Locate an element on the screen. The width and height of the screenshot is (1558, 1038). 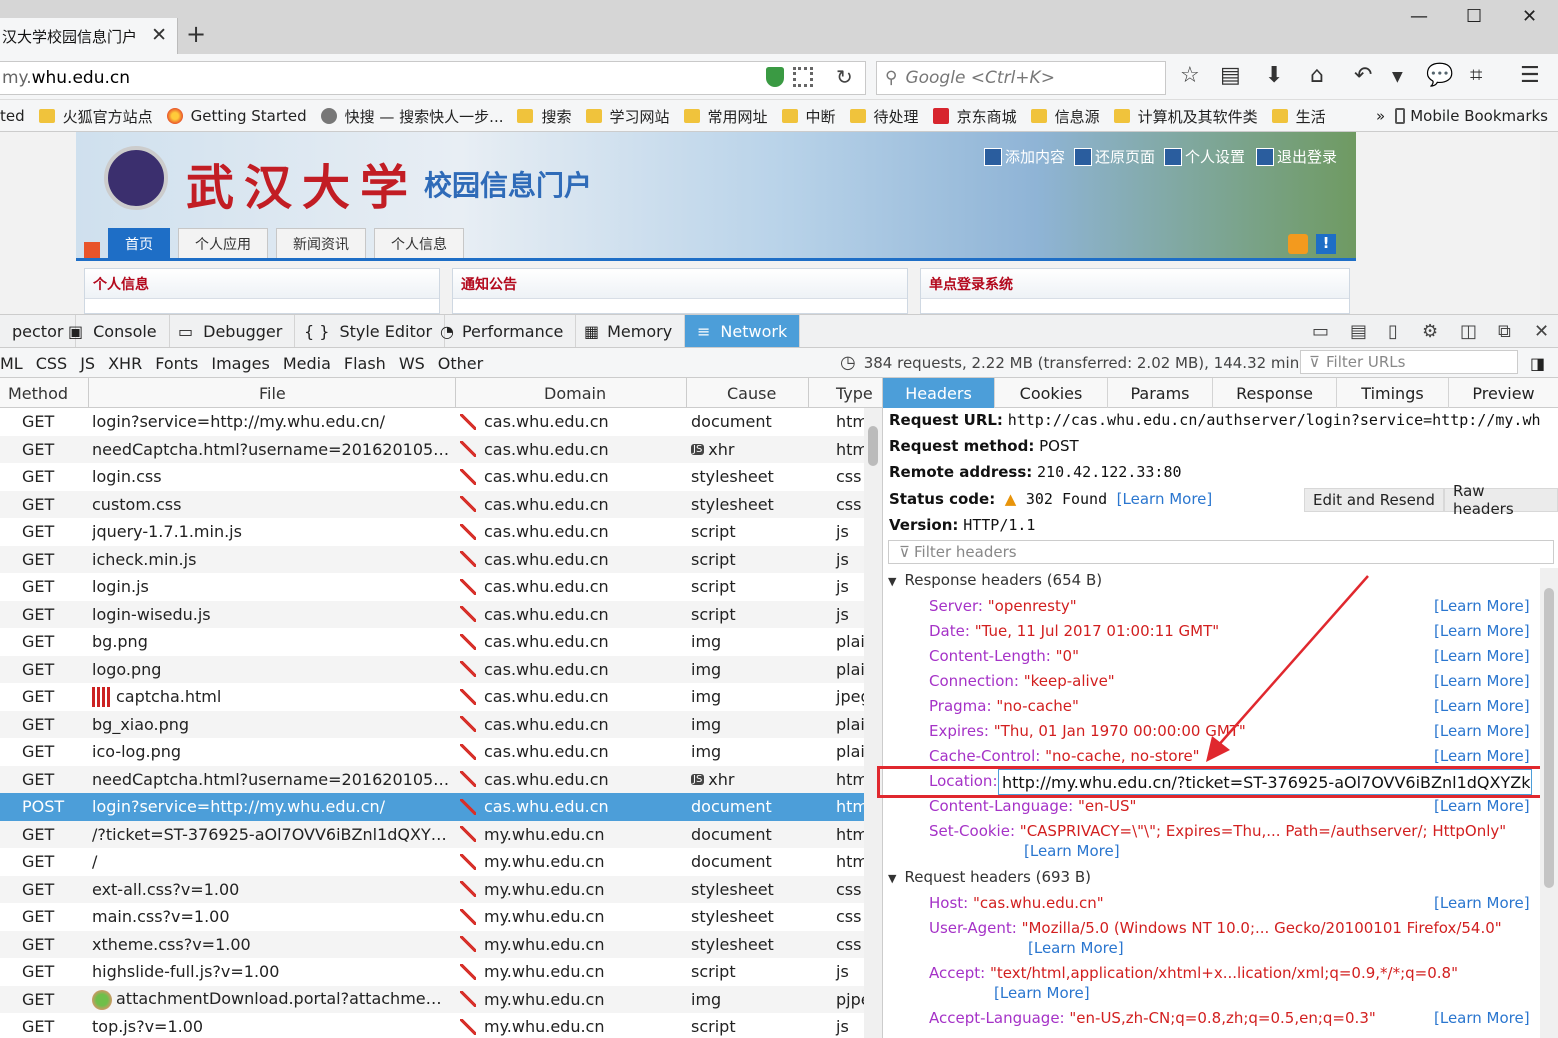
bookmark-item: 生活 is located at coordinates (1298, 116).